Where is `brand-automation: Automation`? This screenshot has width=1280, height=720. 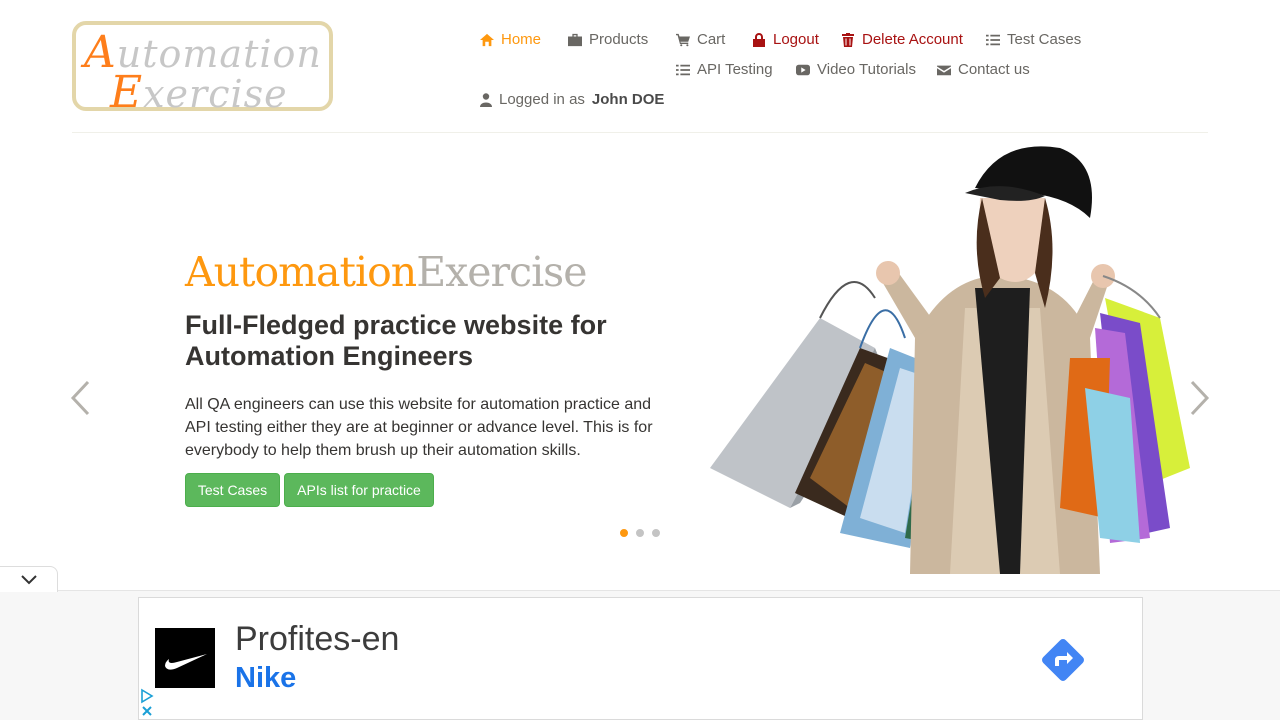 brand-automation: Automation is located at coordinates (301, 272).